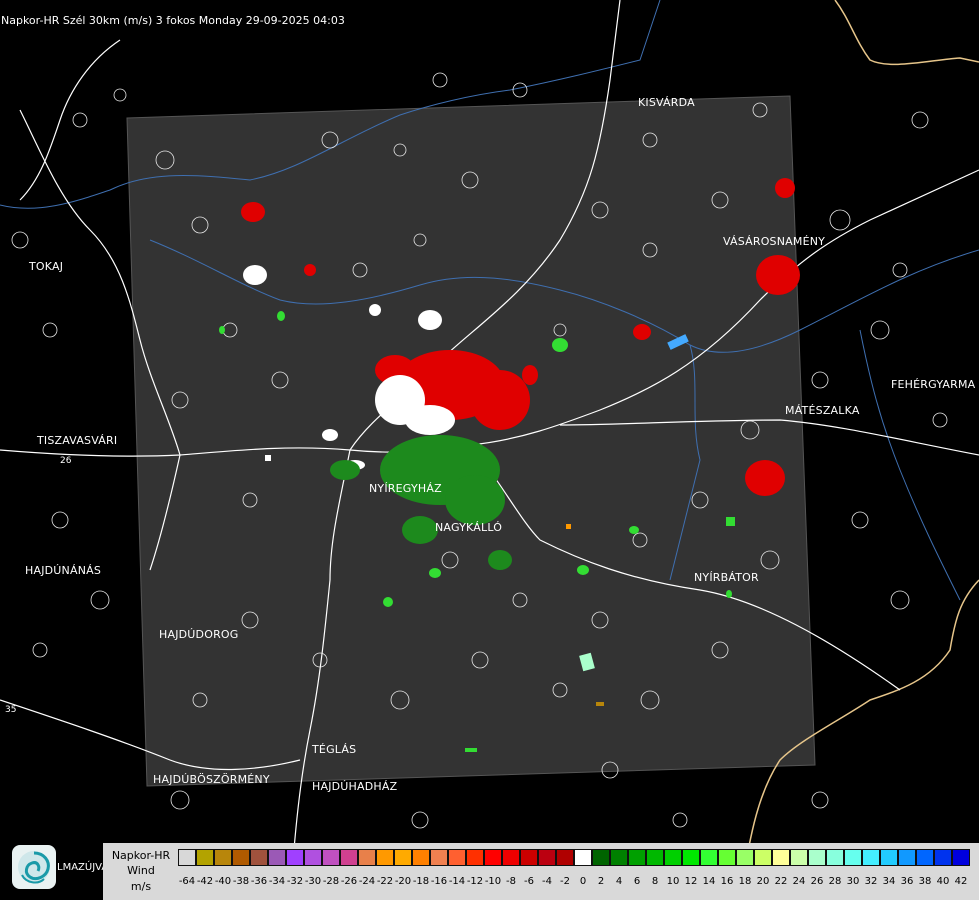  Describe the element at coordinates (421, 881) in the screenshot. I see `legend-tick-label: -18` at that location.